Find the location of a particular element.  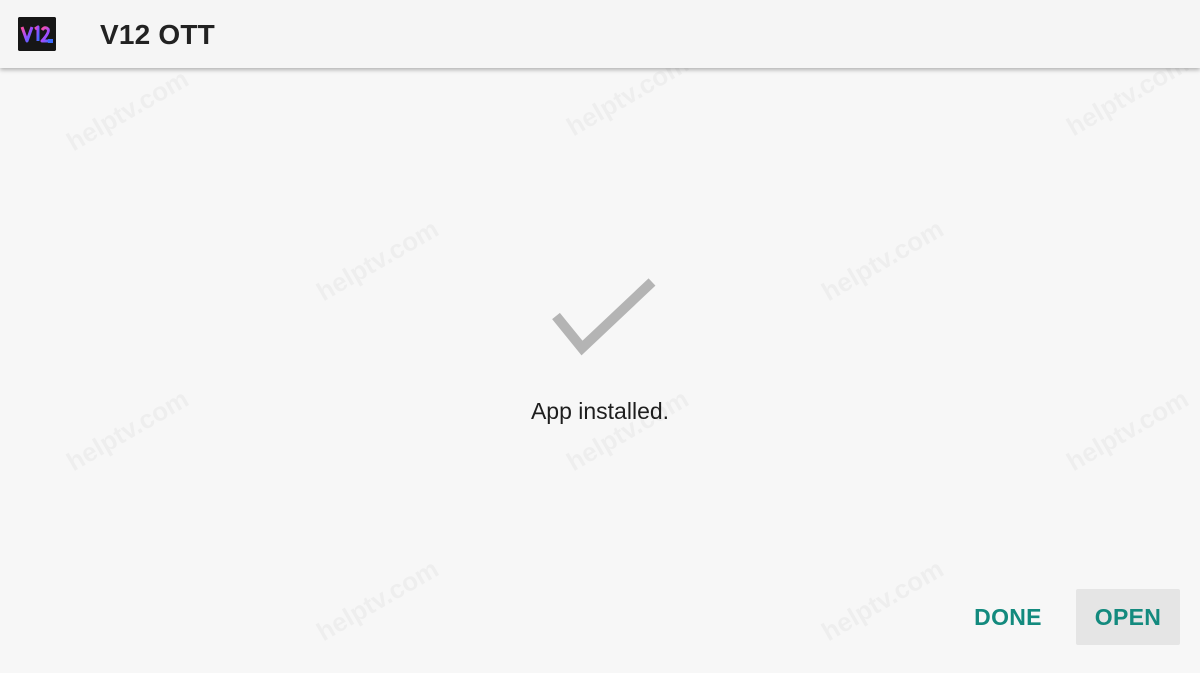

app-bar: V12 OTT is located at coordinates (600, 34).